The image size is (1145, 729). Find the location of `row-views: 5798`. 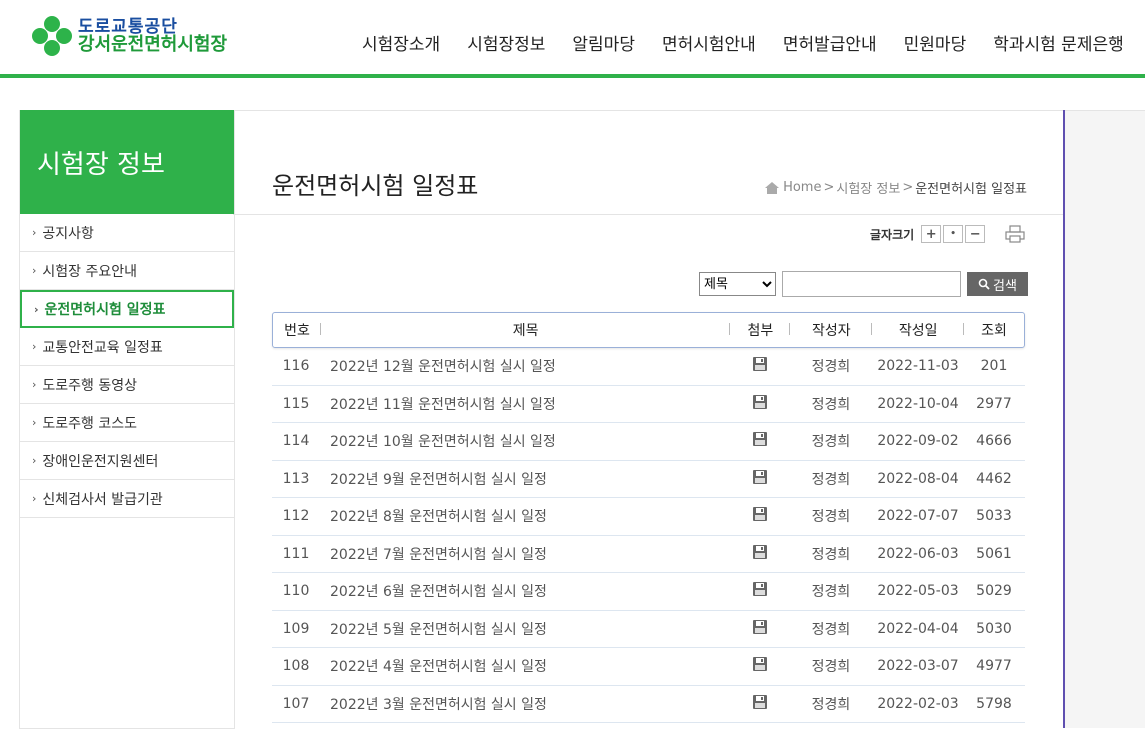

row-views: 5798 is located at coordinates (994, 703).